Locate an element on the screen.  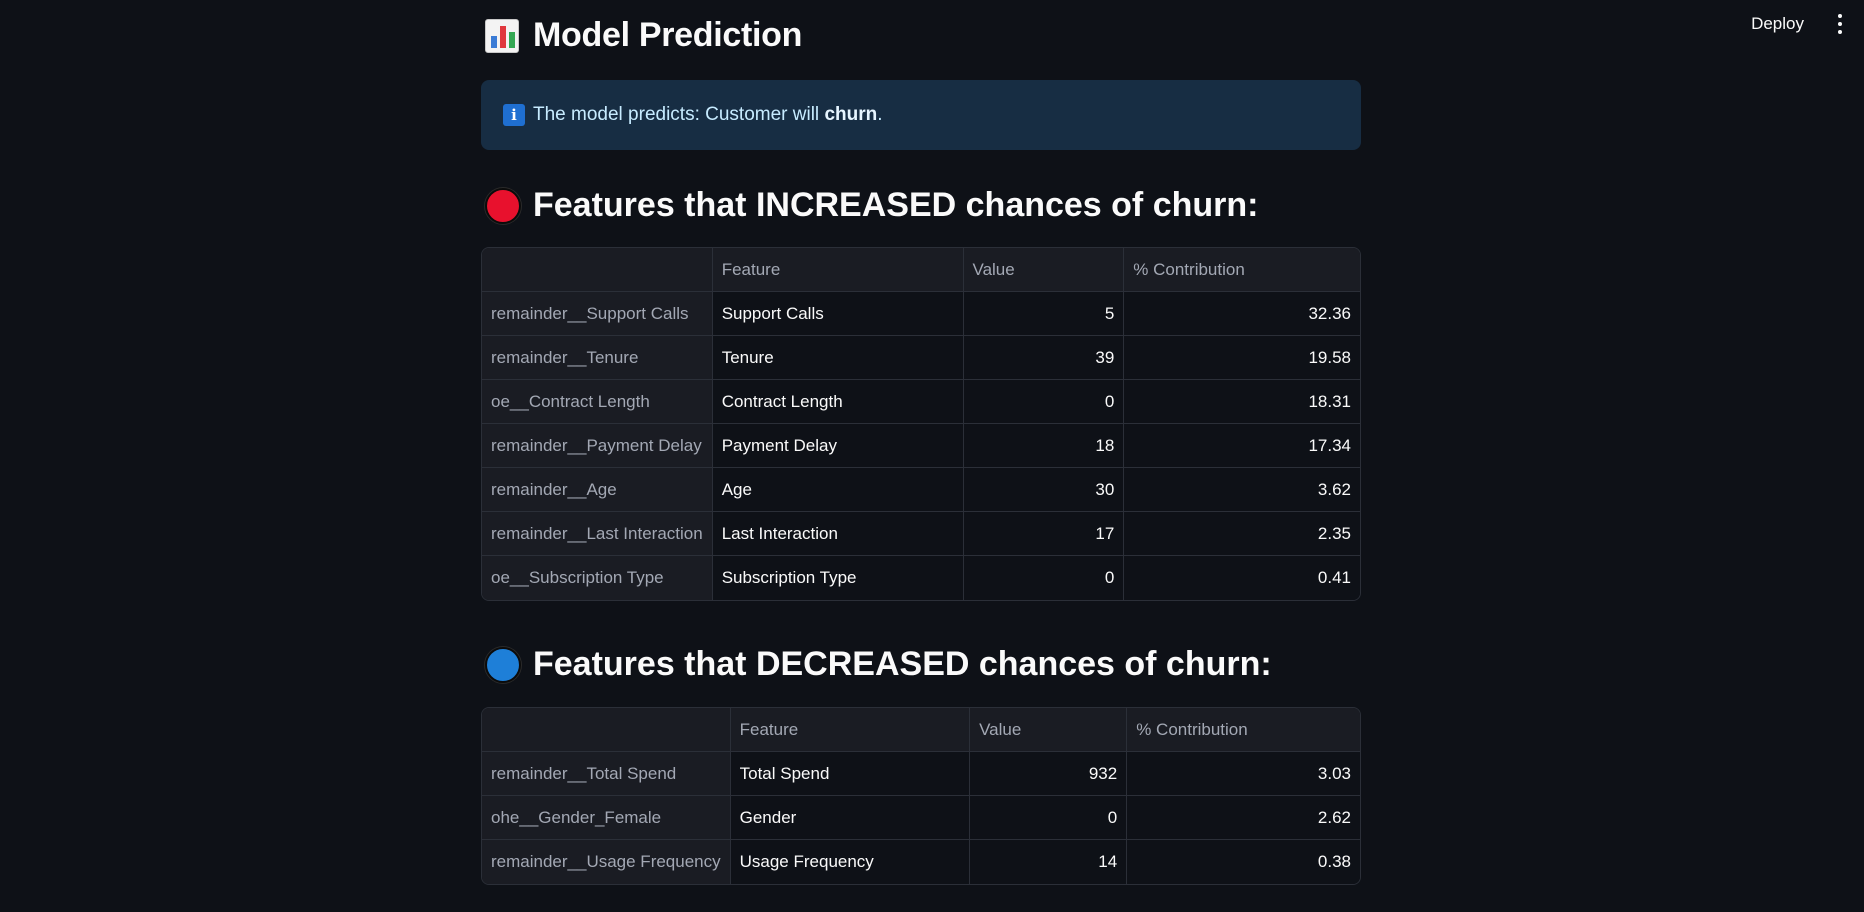
value-cell: 30 is located at coordinates (1044, 490).